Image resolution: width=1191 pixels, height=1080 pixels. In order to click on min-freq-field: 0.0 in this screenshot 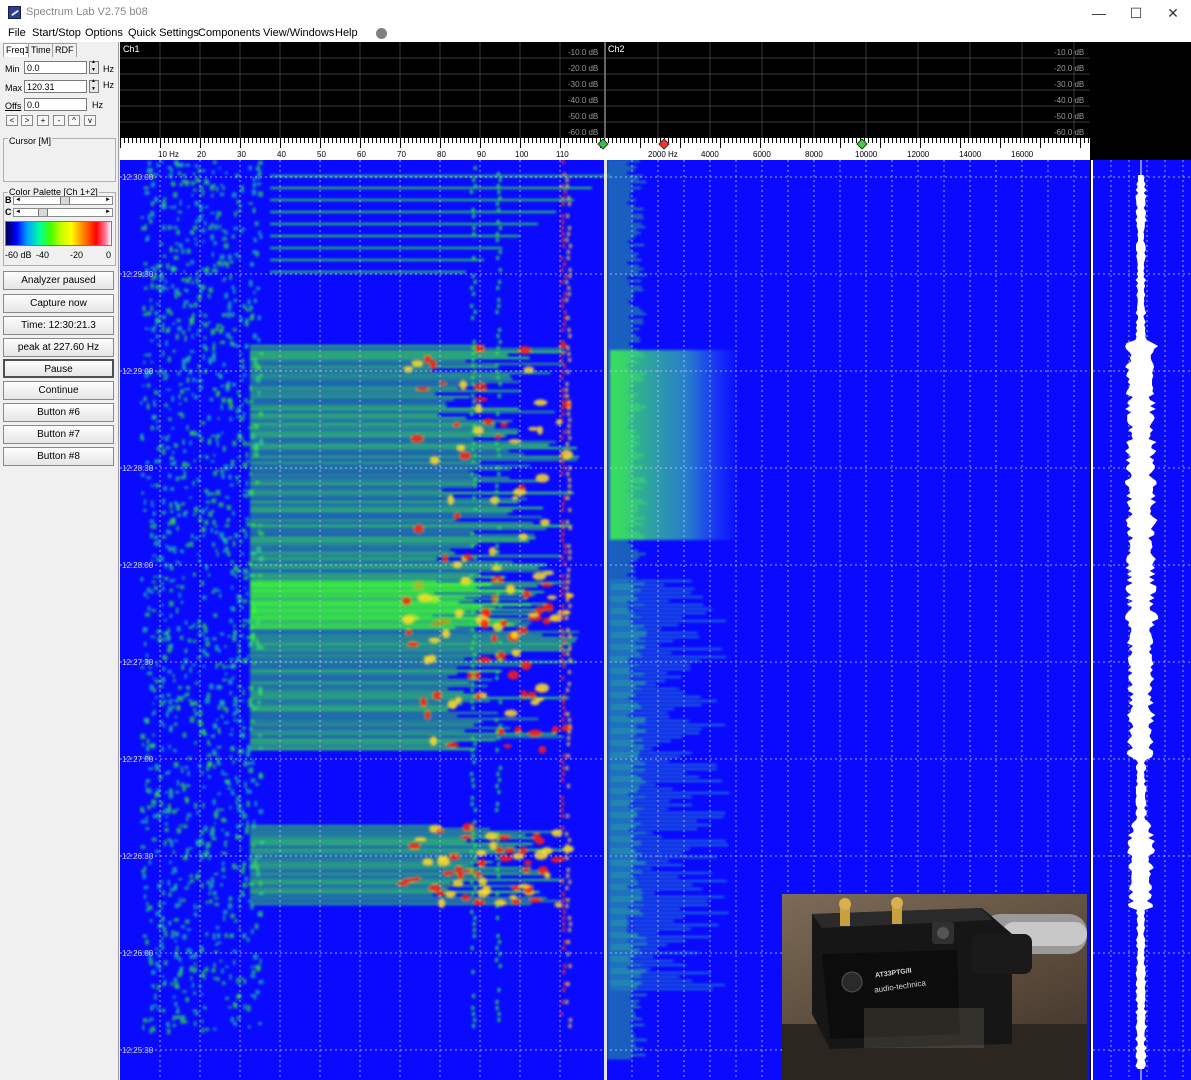, I will do `click(55, 67)`.